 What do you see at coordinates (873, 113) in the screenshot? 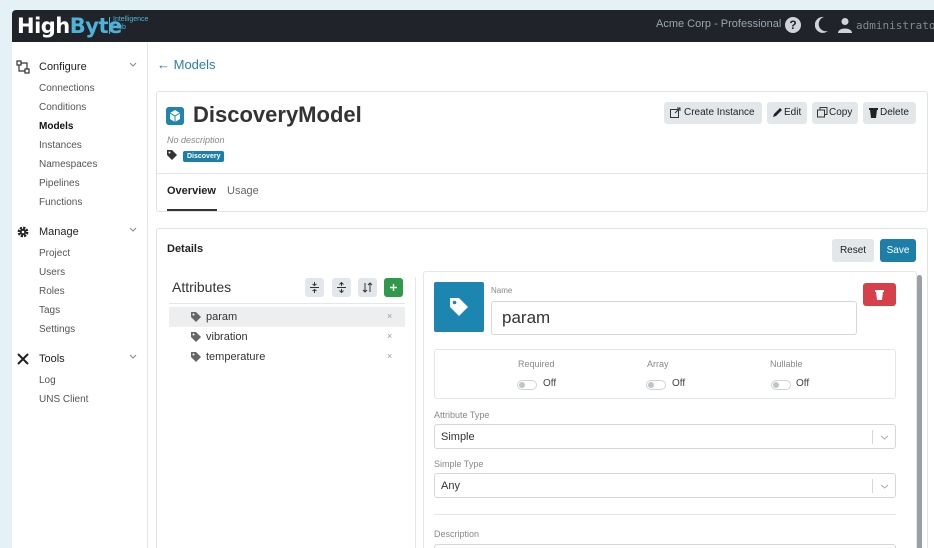
I see `trash-icon` at bounding box center [873, 113].